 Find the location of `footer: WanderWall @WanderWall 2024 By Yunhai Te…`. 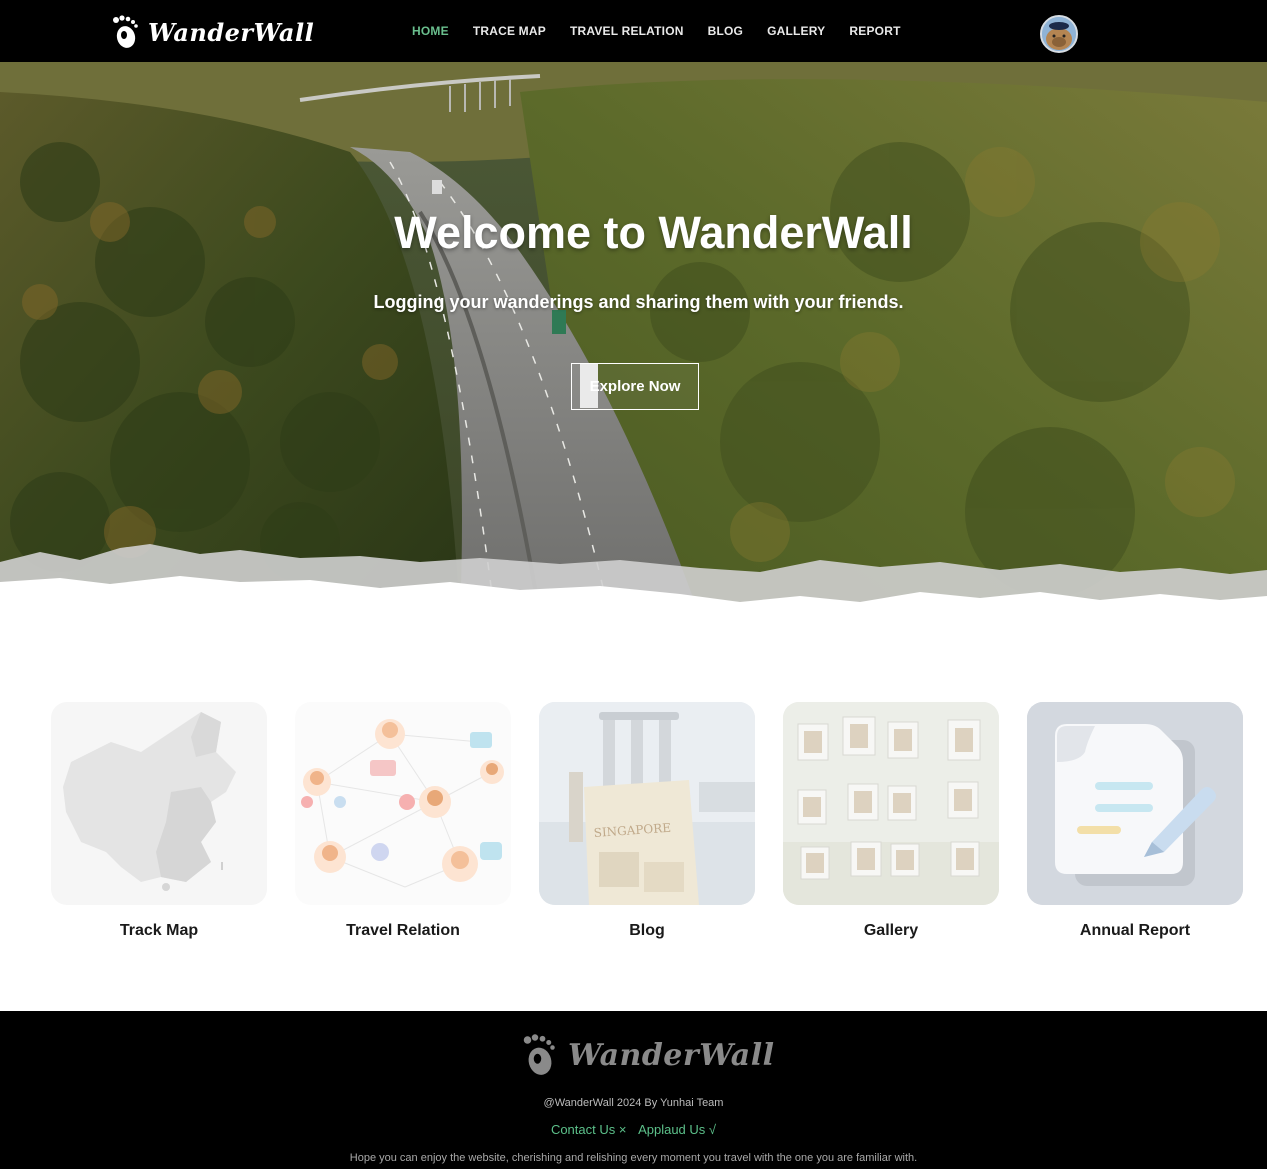

footer: WanderWall @WanderWall 2024 By Yunhai Te… is located at coordinates (633, 1090).